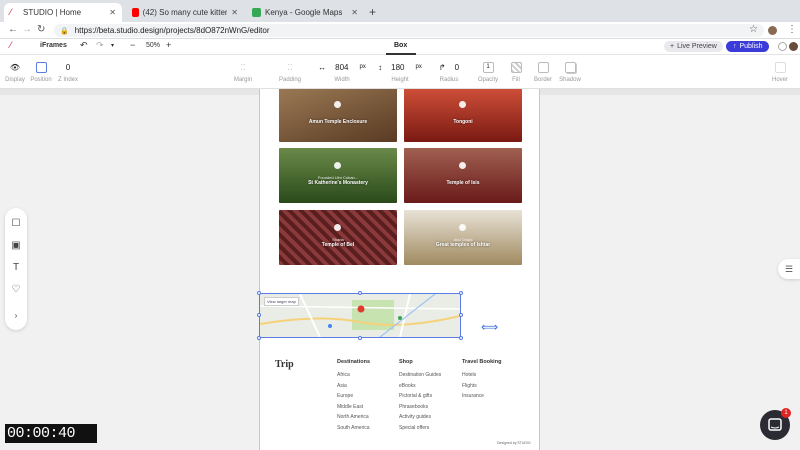 Image resolution: width=800 pixels, height=450 pixels. I want to click on card-temple-of-isis: Temple of Isis, so click(463, 175).